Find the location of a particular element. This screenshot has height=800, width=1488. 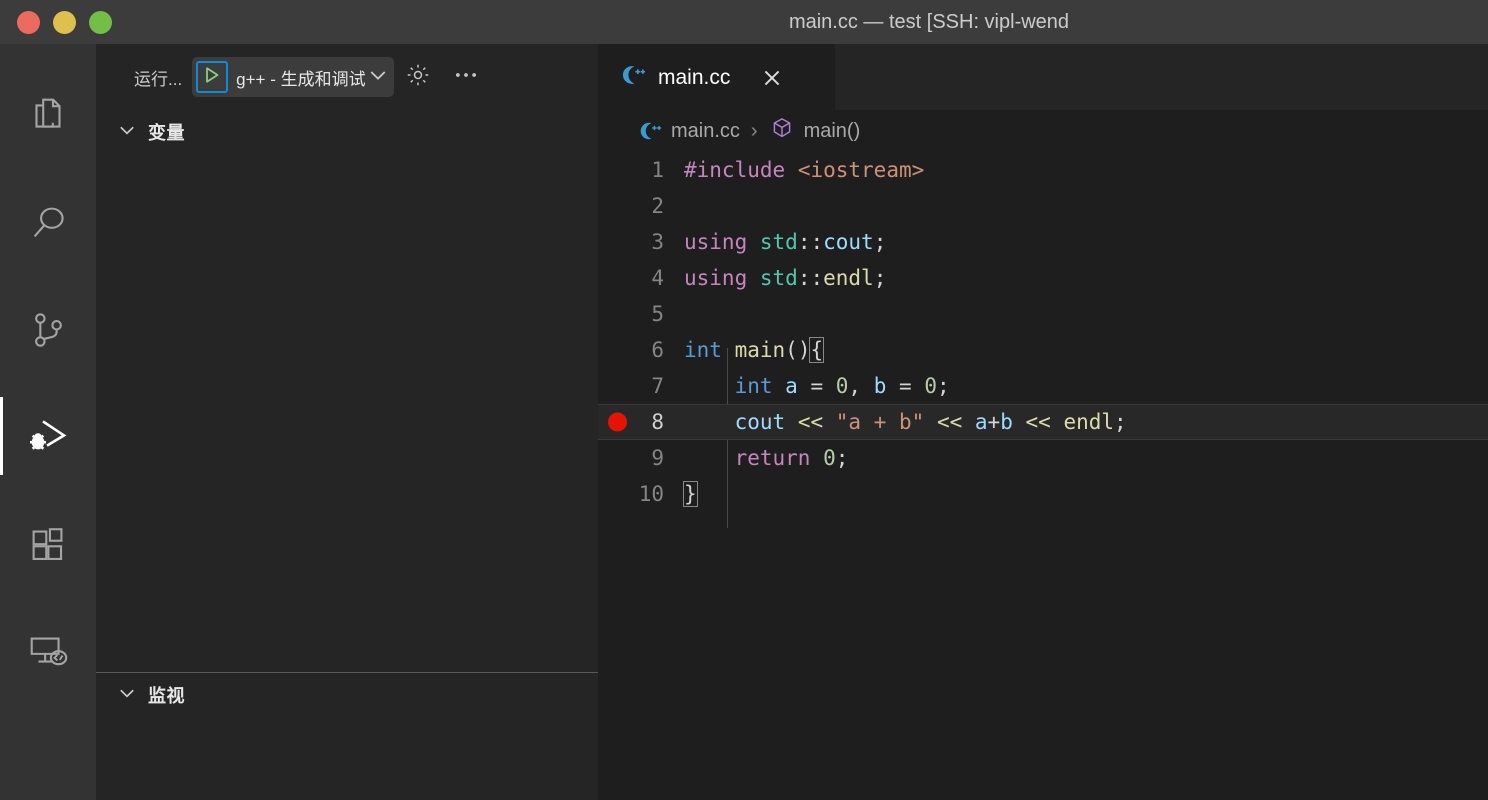

sidebar-item-run-and-debug is located at coordinates (48, 436).